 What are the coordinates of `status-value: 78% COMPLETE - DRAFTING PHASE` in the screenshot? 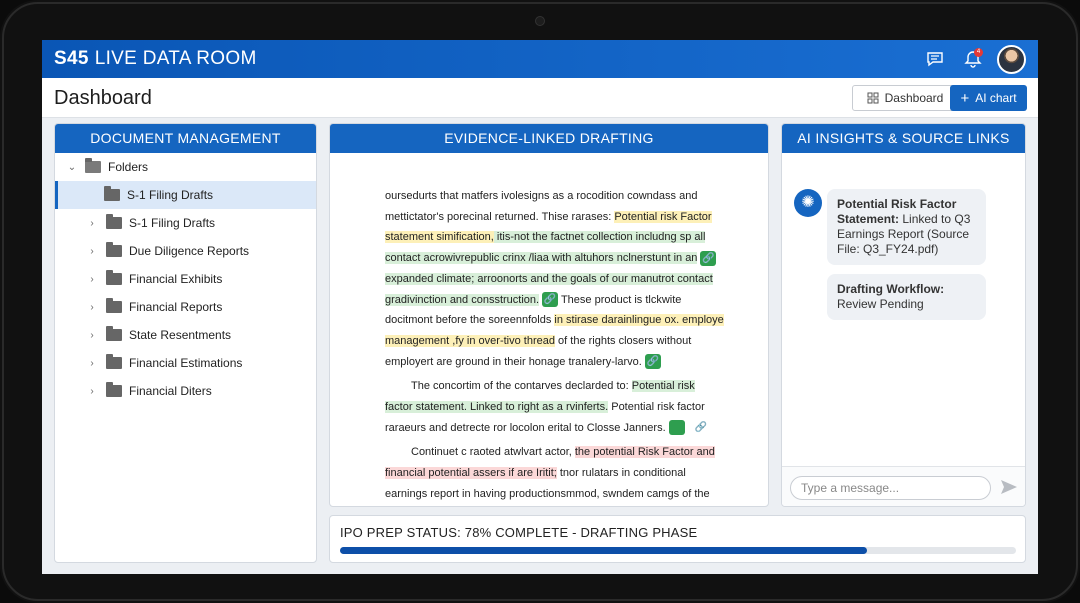 It's located at (579, 532).